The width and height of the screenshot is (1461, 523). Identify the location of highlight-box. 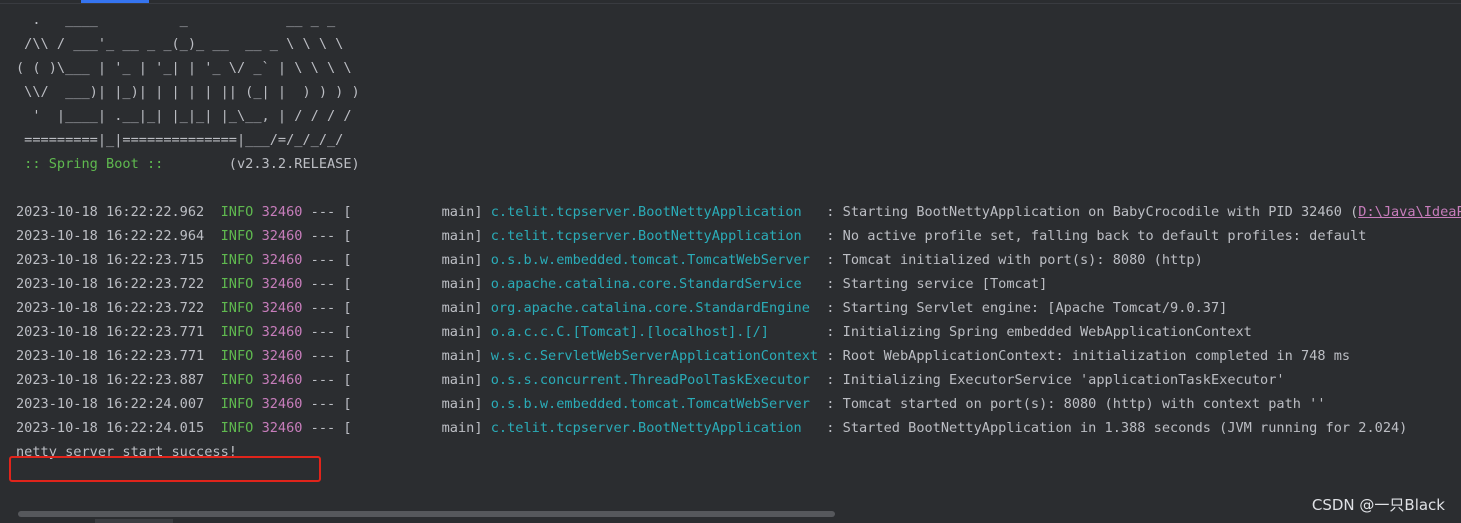
(165, 469).